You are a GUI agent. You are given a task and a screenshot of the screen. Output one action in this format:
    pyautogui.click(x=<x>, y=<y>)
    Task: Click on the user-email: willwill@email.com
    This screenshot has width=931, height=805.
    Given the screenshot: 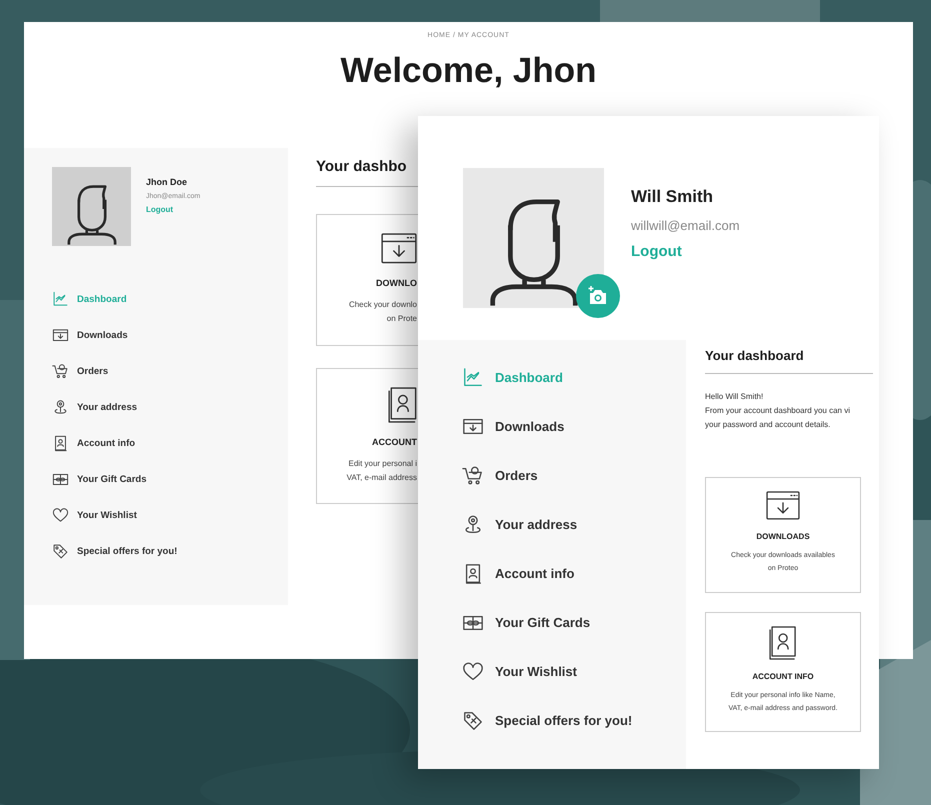 What is the action you would take?
    pyautogui.click(x=685, y=225)
    